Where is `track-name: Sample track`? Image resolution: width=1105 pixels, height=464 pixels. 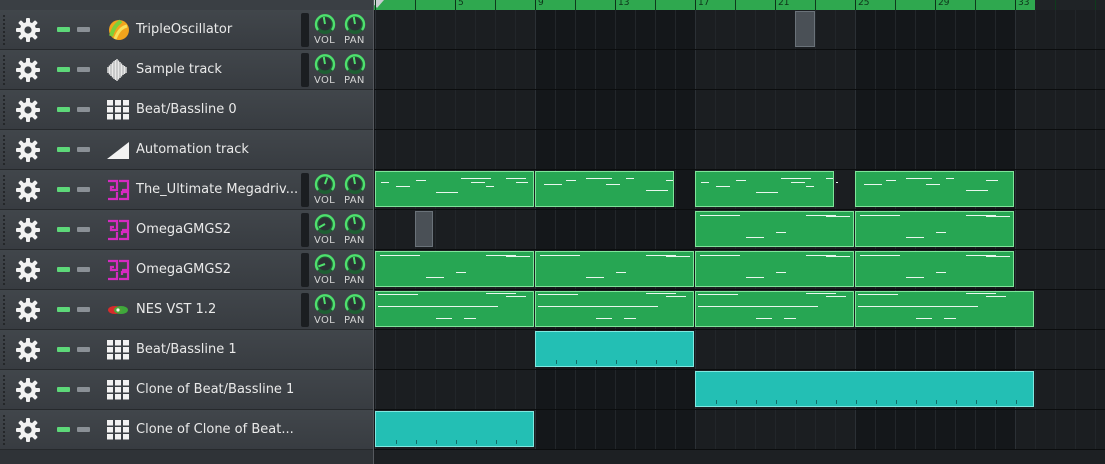 track-name: Sample track is located at coordinates (179, 70).